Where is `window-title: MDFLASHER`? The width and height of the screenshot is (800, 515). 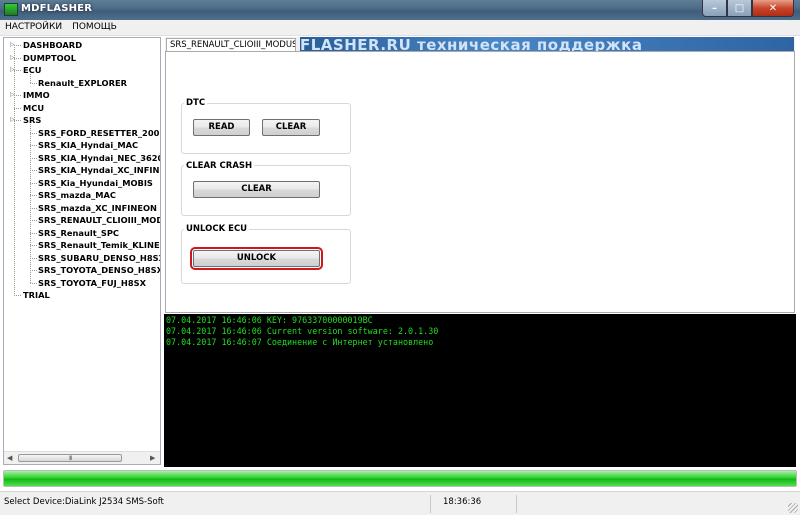 window-title: MDFLASHER is located at coordinates (57, 8).